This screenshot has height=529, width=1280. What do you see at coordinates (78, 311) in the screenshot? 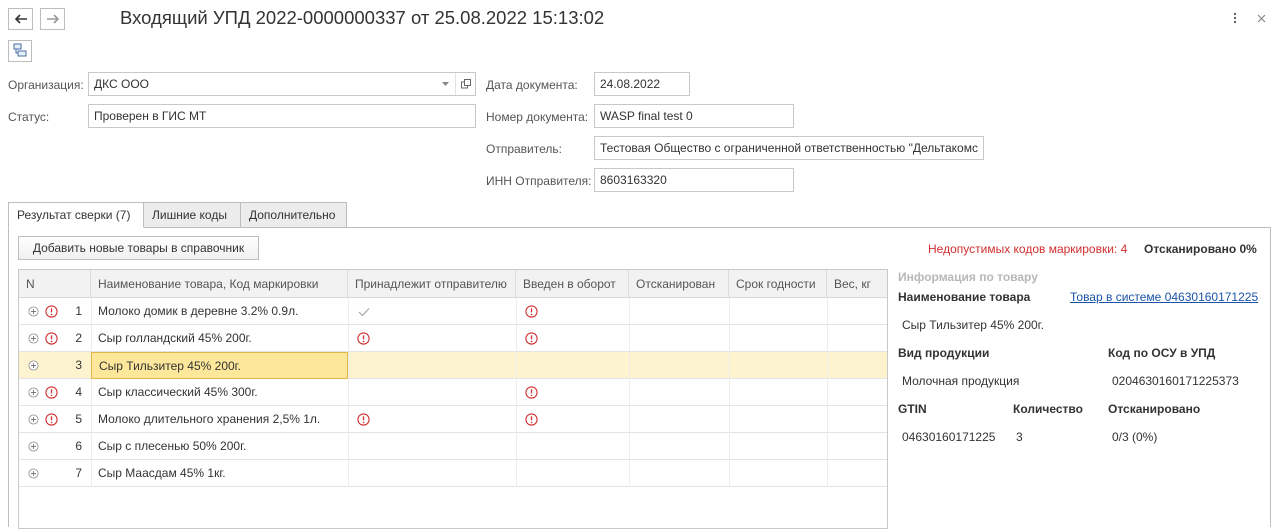
I see `row-number: 1` at bounding box center [78, 311].